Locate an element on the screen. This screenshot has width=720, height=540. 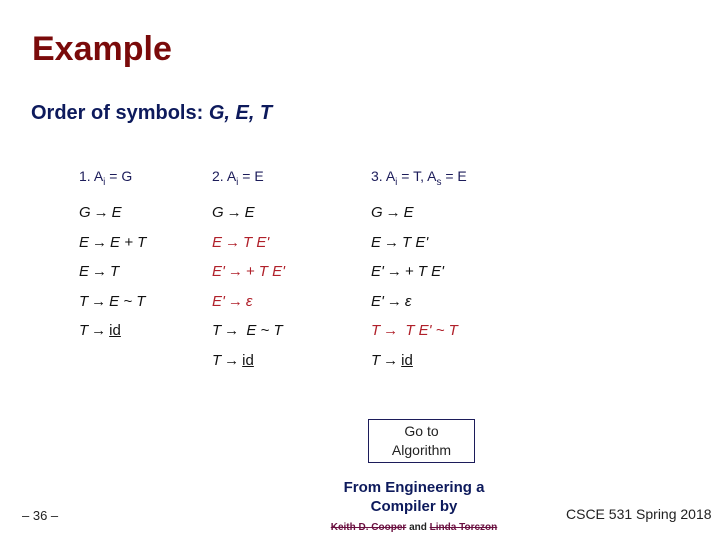
authors: Keith D. Cooper and Linda Torczon is located at coordinates (414, 527).